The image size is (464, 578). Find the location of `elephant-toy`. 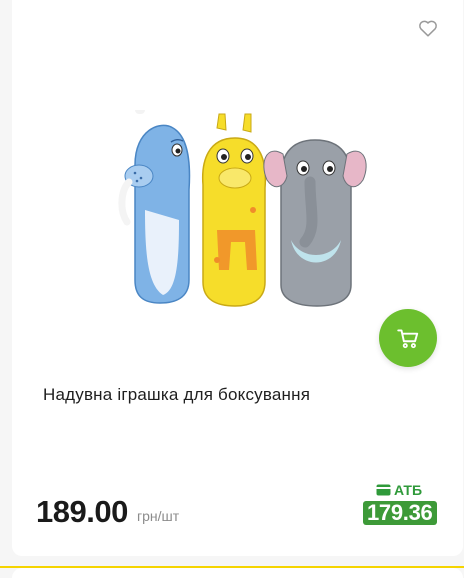

elephant-toy is located at coordinates (315, 223).